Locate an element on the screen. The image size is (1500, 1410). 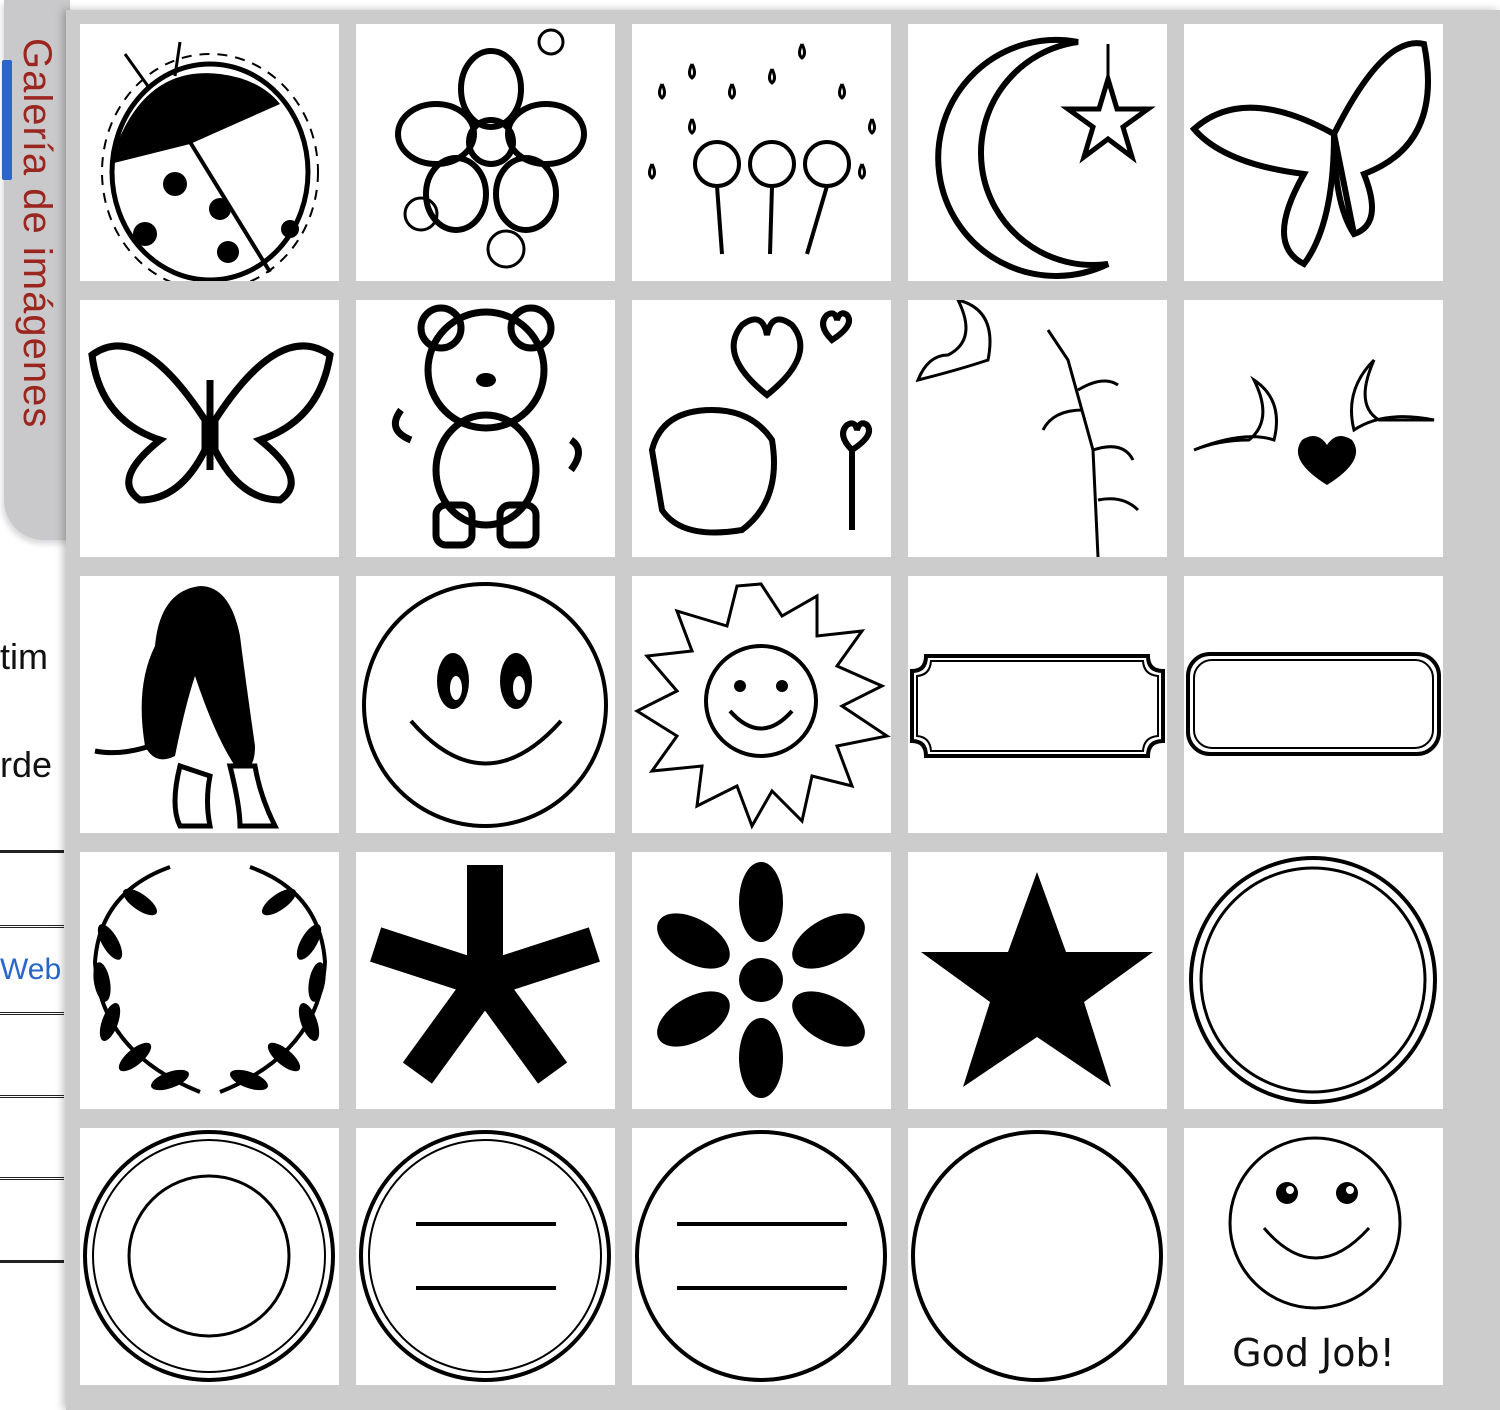
gallery-tile-flower-asterisk is located at coordinates (761, 980).